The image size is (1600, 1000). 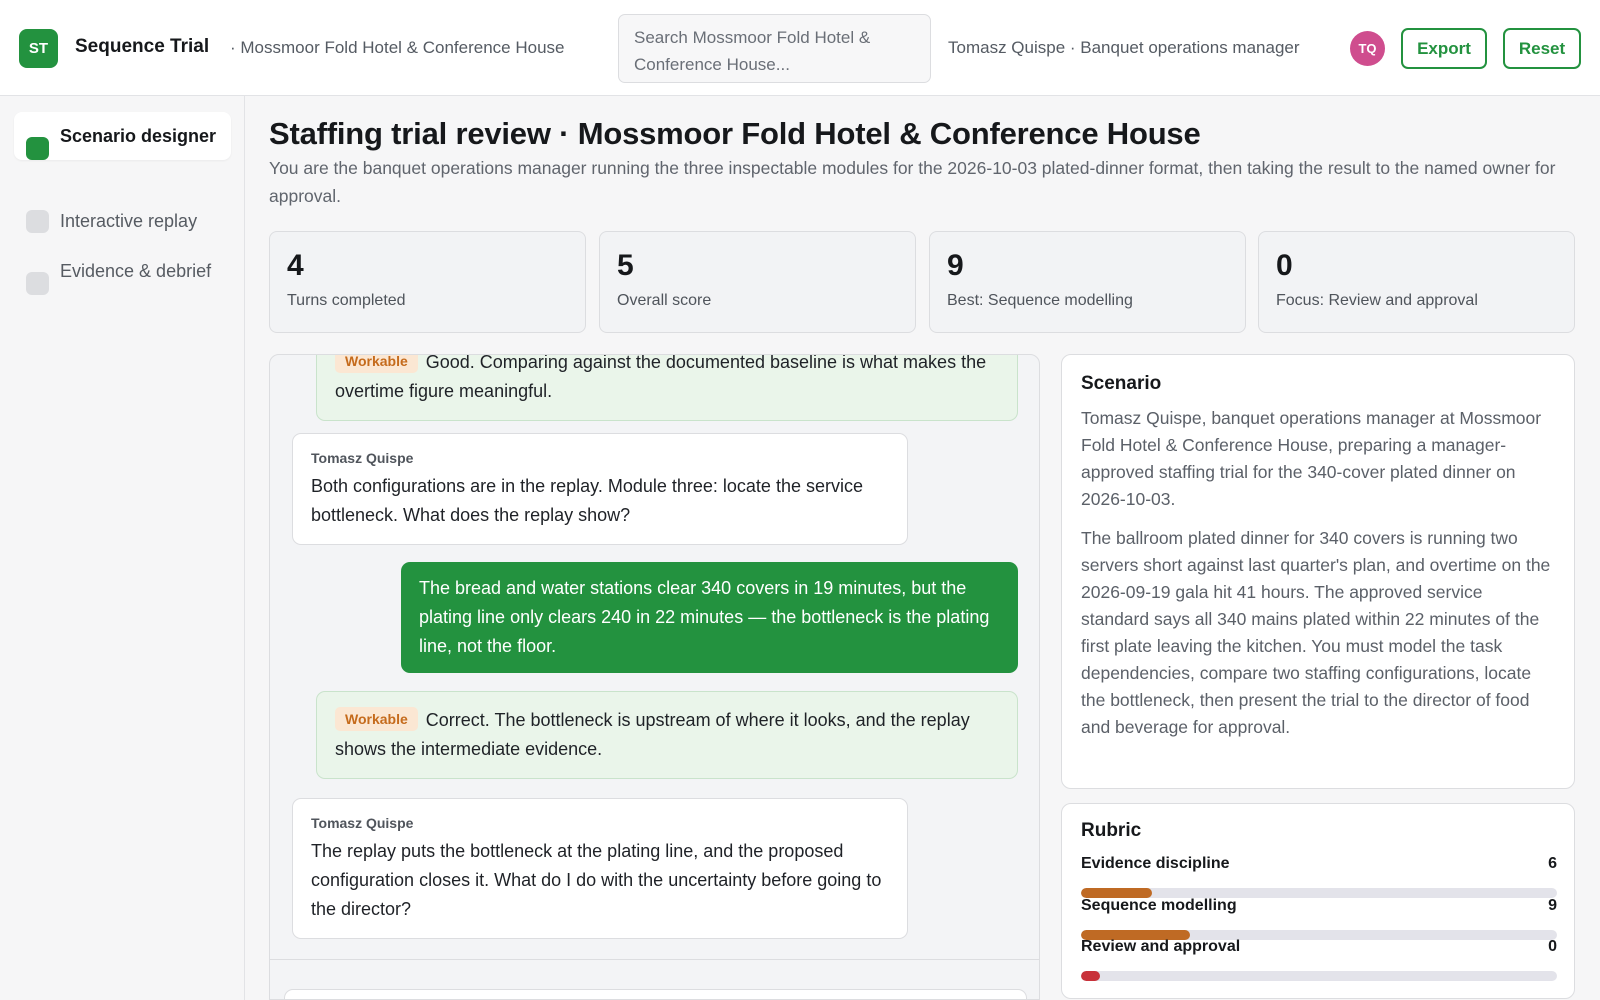 I want to click on stat-value: 0, so click(x=1284, y=265).